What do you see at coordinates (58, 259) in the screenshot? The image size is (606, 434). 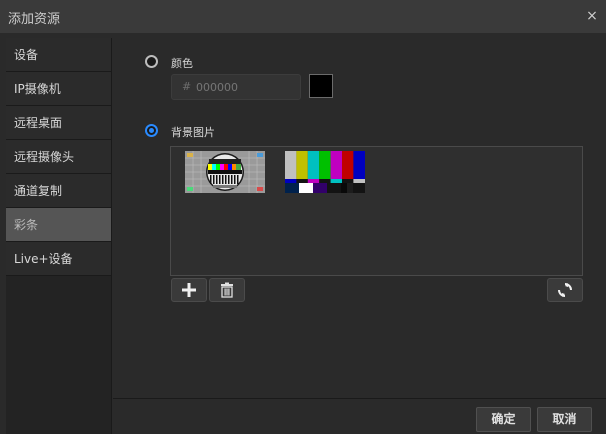 I see `sidebar-item-live-device: Live+设备` at bounding box center [58, 259].